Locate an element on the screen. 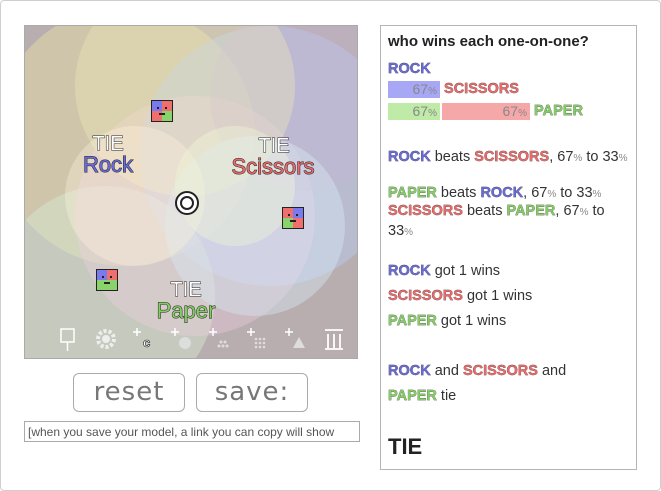 The height and width of the screenshot is (491, 661). save-button: save: is located at coordinates (252, 392).